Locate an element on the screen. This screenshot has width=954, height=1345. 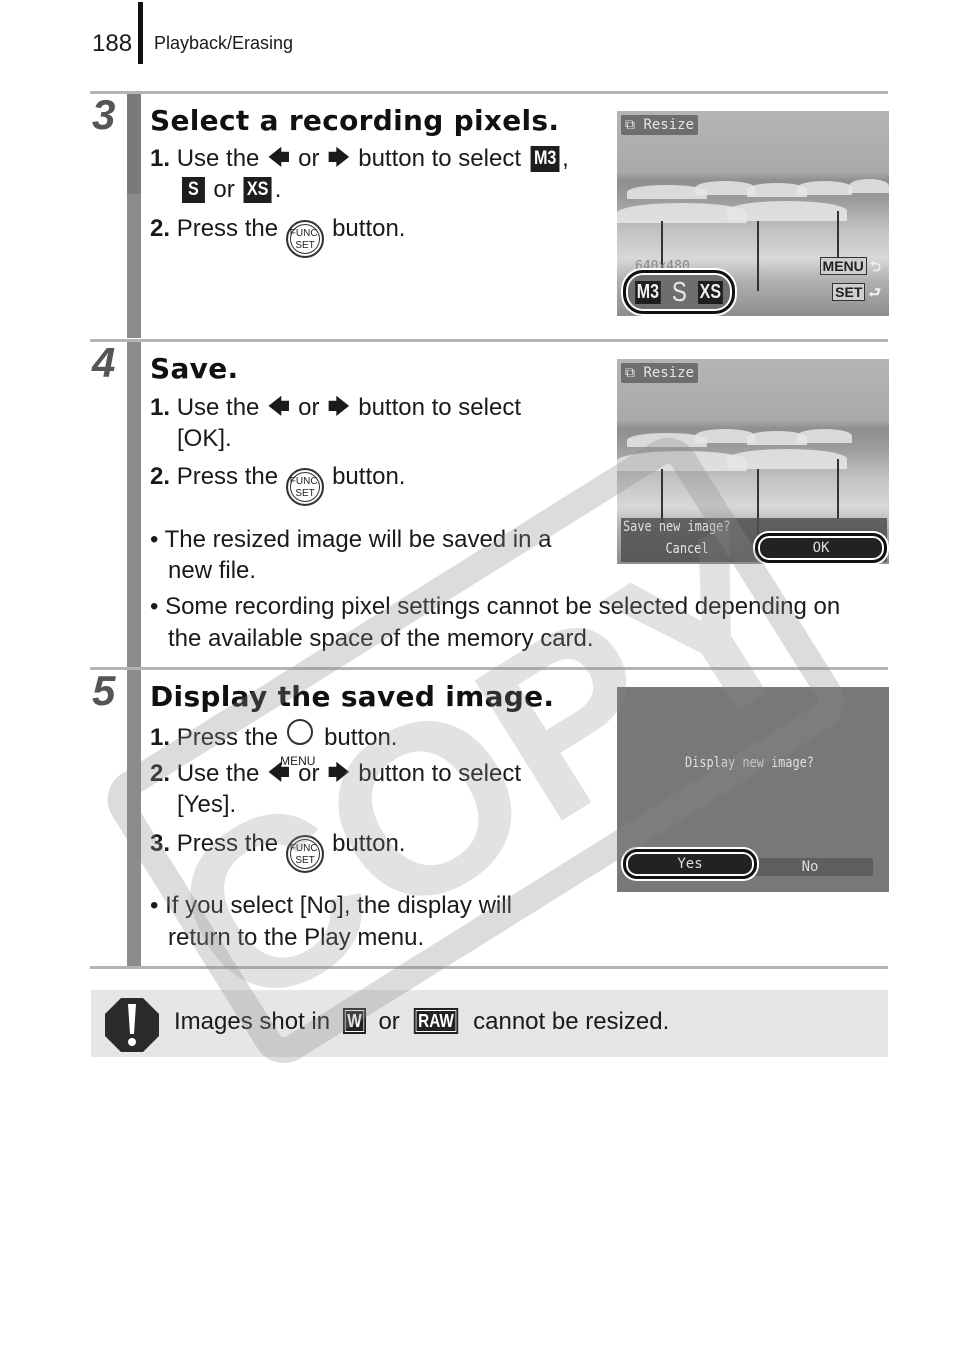
ok-option: OK is located at coordinates (821, 548).